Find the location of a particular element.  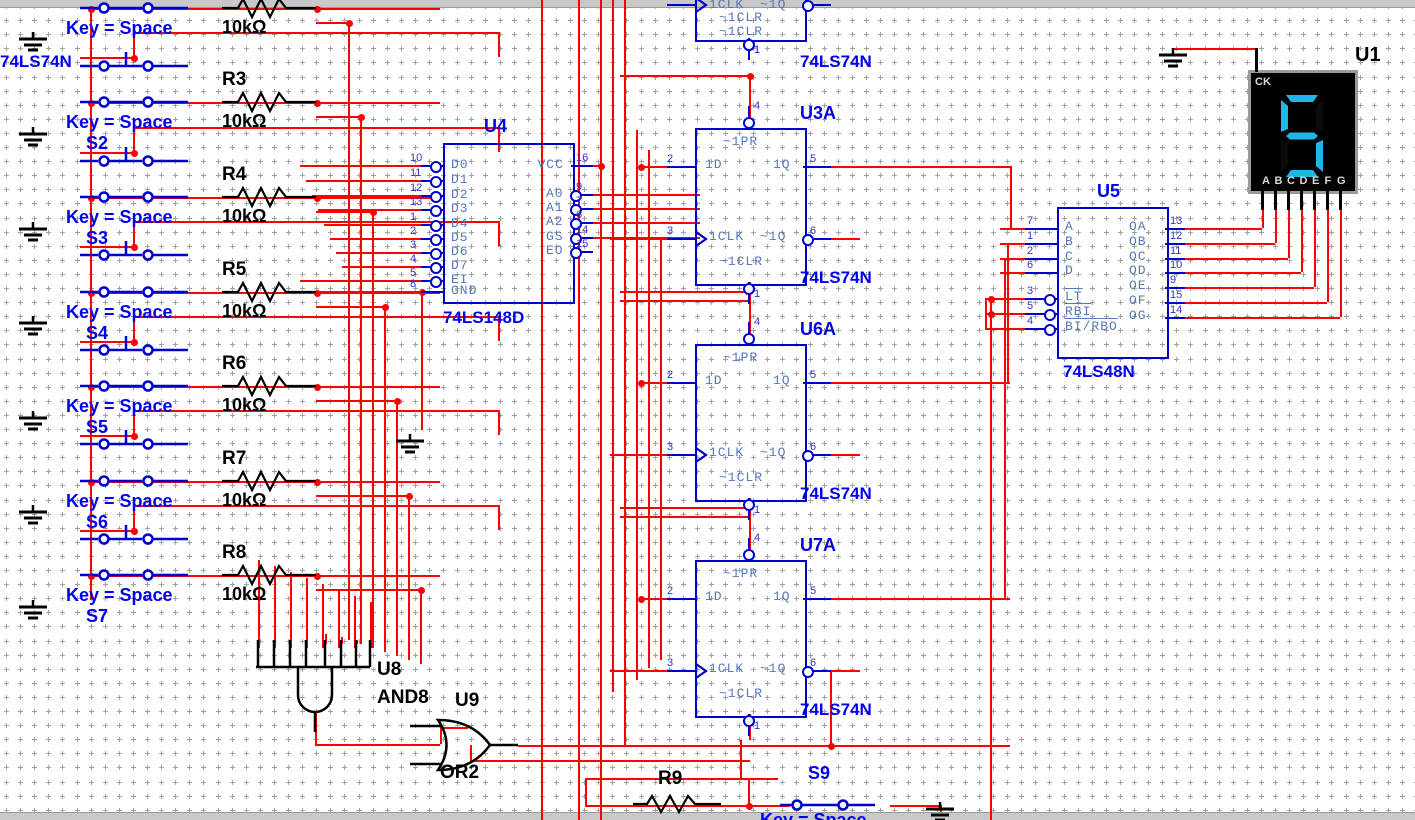

display-segment-label: G is located at coordinates (1341, 181).